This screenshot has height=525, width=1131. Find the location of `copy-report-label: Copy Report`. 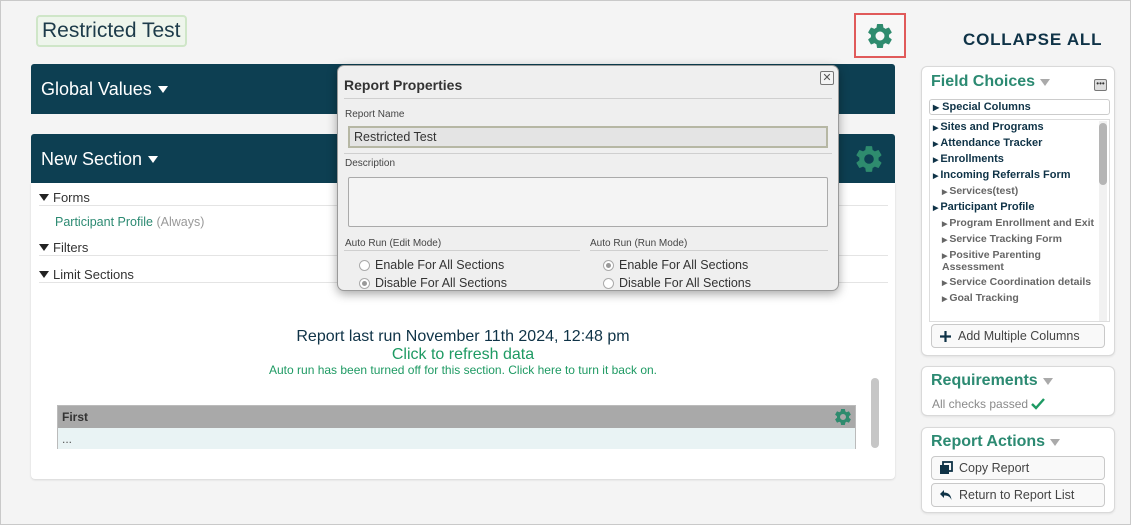

copy-report-label: Copy Report is located at coordinates (994, 468).